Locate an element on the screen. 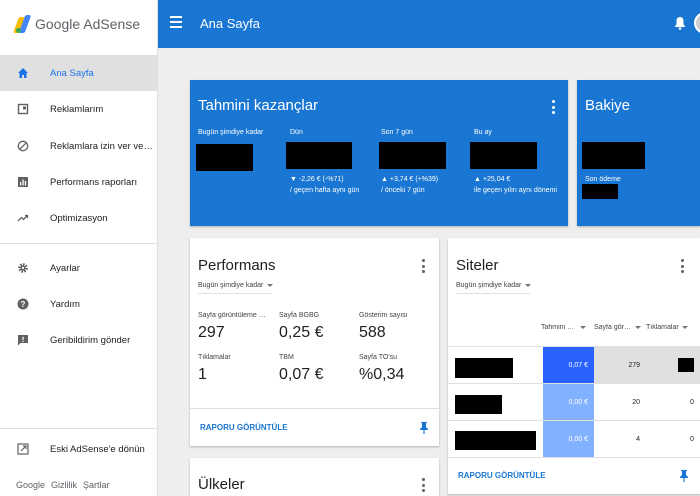 Image resolution: width=700 pixels, height=496 pixels. earnings-more-icon is located at coordinates (554, 107).